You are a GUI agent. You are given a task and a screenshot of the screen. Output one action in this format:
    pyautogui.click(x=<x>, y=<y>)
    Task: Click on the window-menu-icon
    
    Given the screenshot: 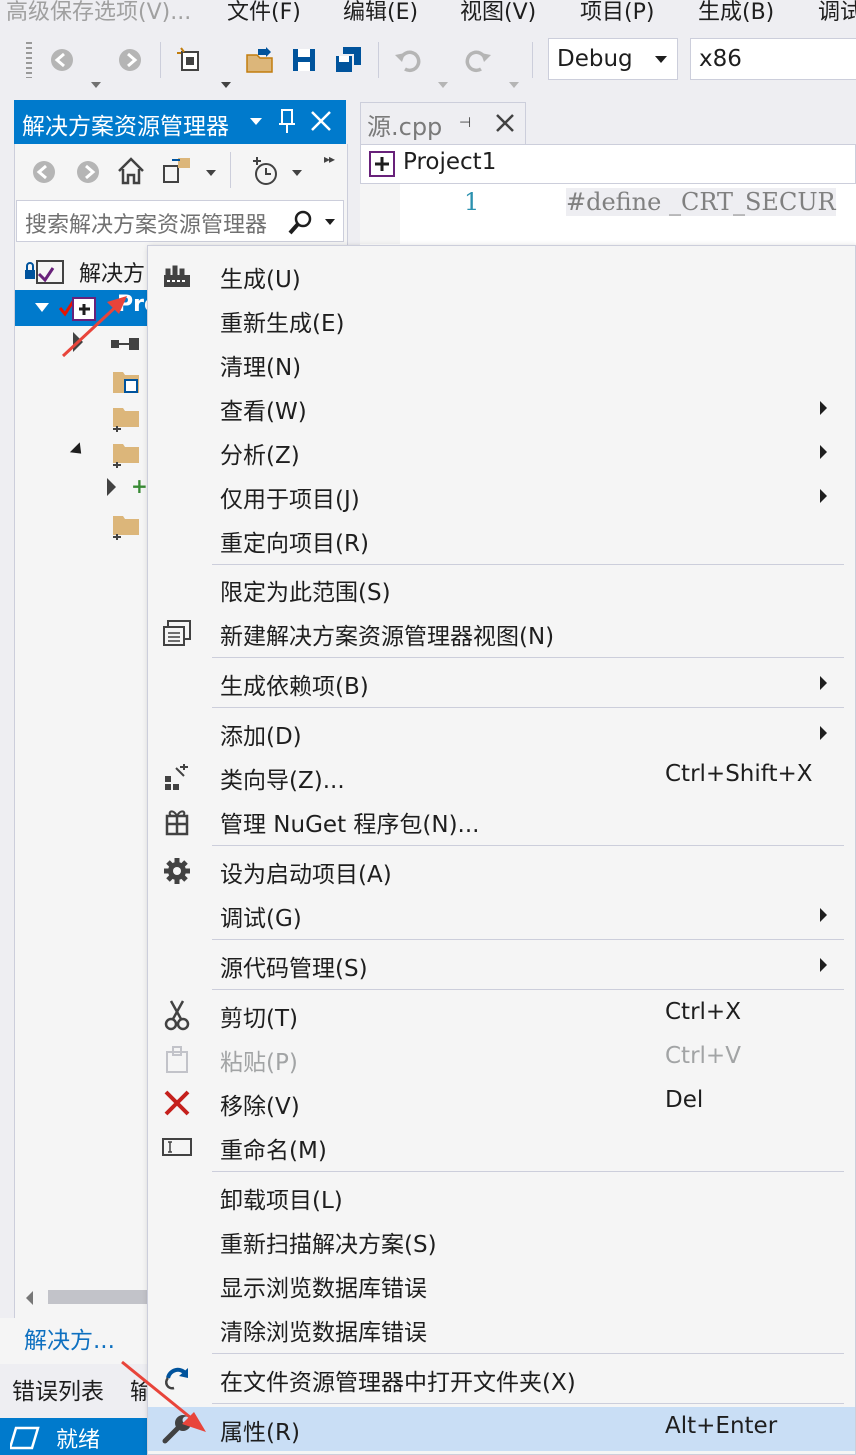 What is the action you would take?
    pyautogui.click(x=256, y=121)
    